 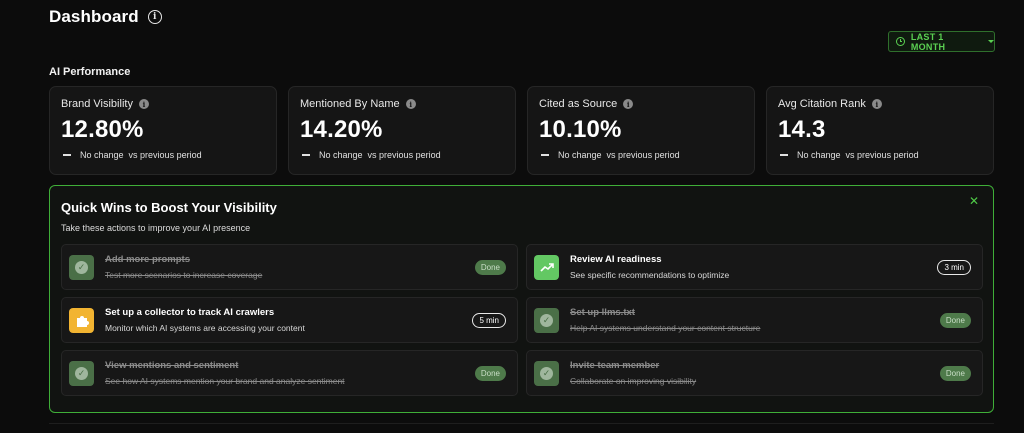 I want to click on stat-value: 10.10%, so click(x=580, y=129).